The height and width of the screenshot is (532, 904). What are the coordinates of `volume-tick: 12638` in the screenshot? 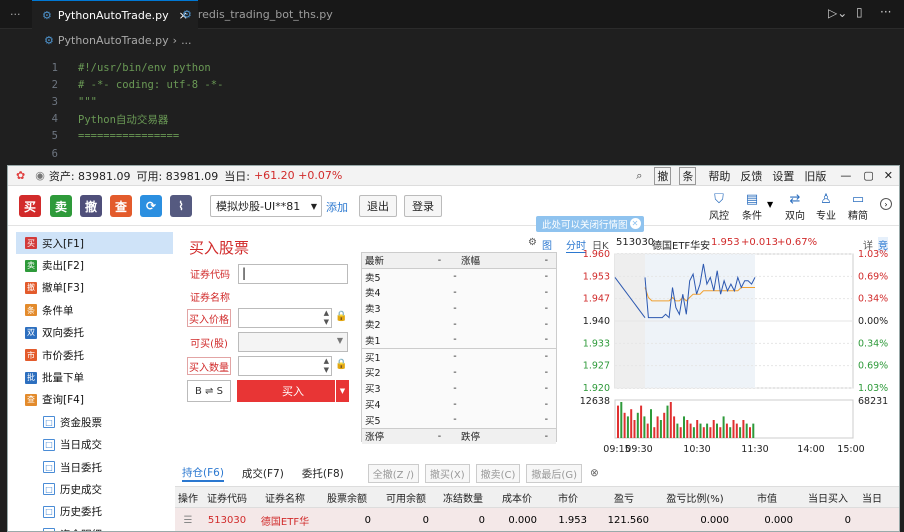 It's located at (595, 401).